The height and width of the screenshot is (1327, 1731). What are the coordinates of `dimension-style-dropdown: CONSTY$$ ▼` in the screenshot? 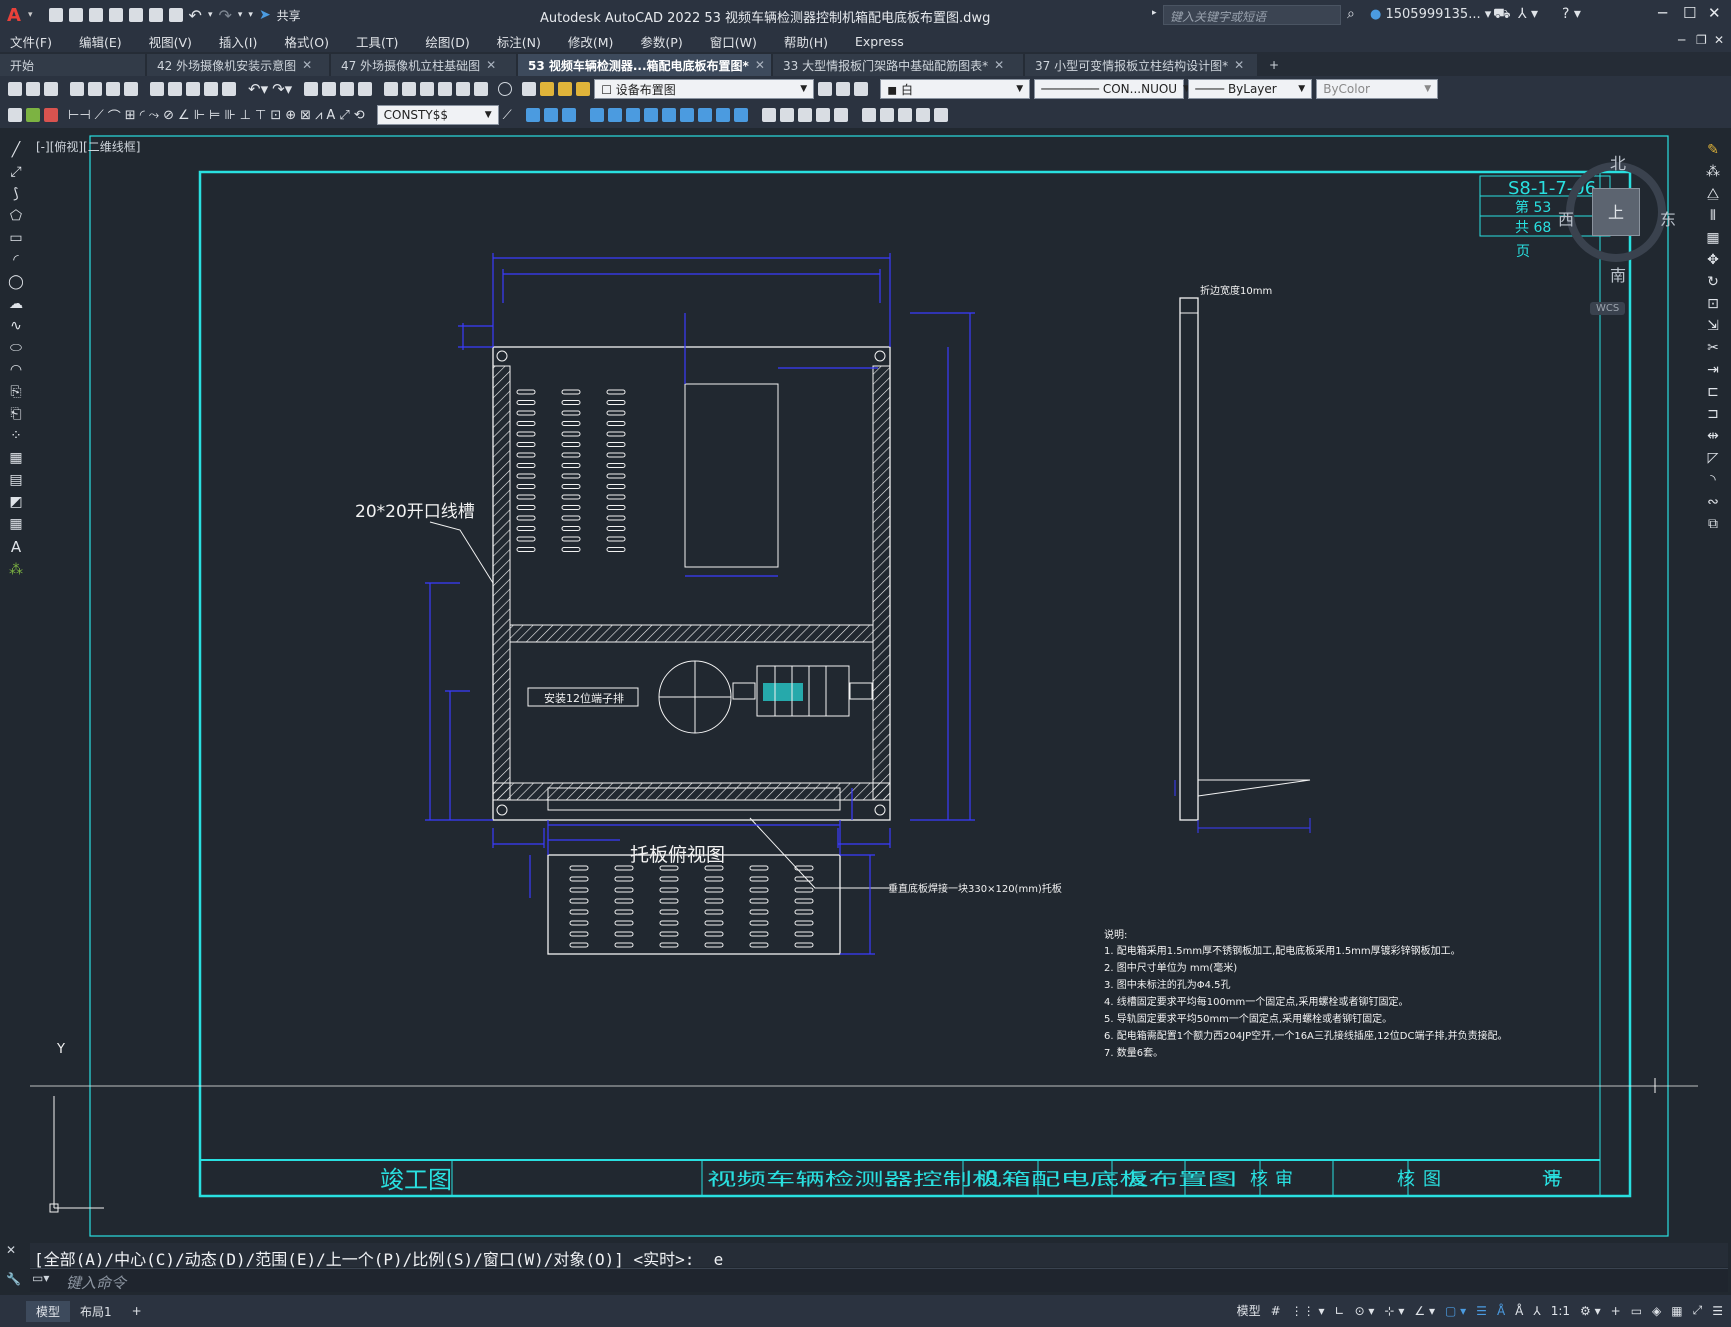 It's located at (437, 115).